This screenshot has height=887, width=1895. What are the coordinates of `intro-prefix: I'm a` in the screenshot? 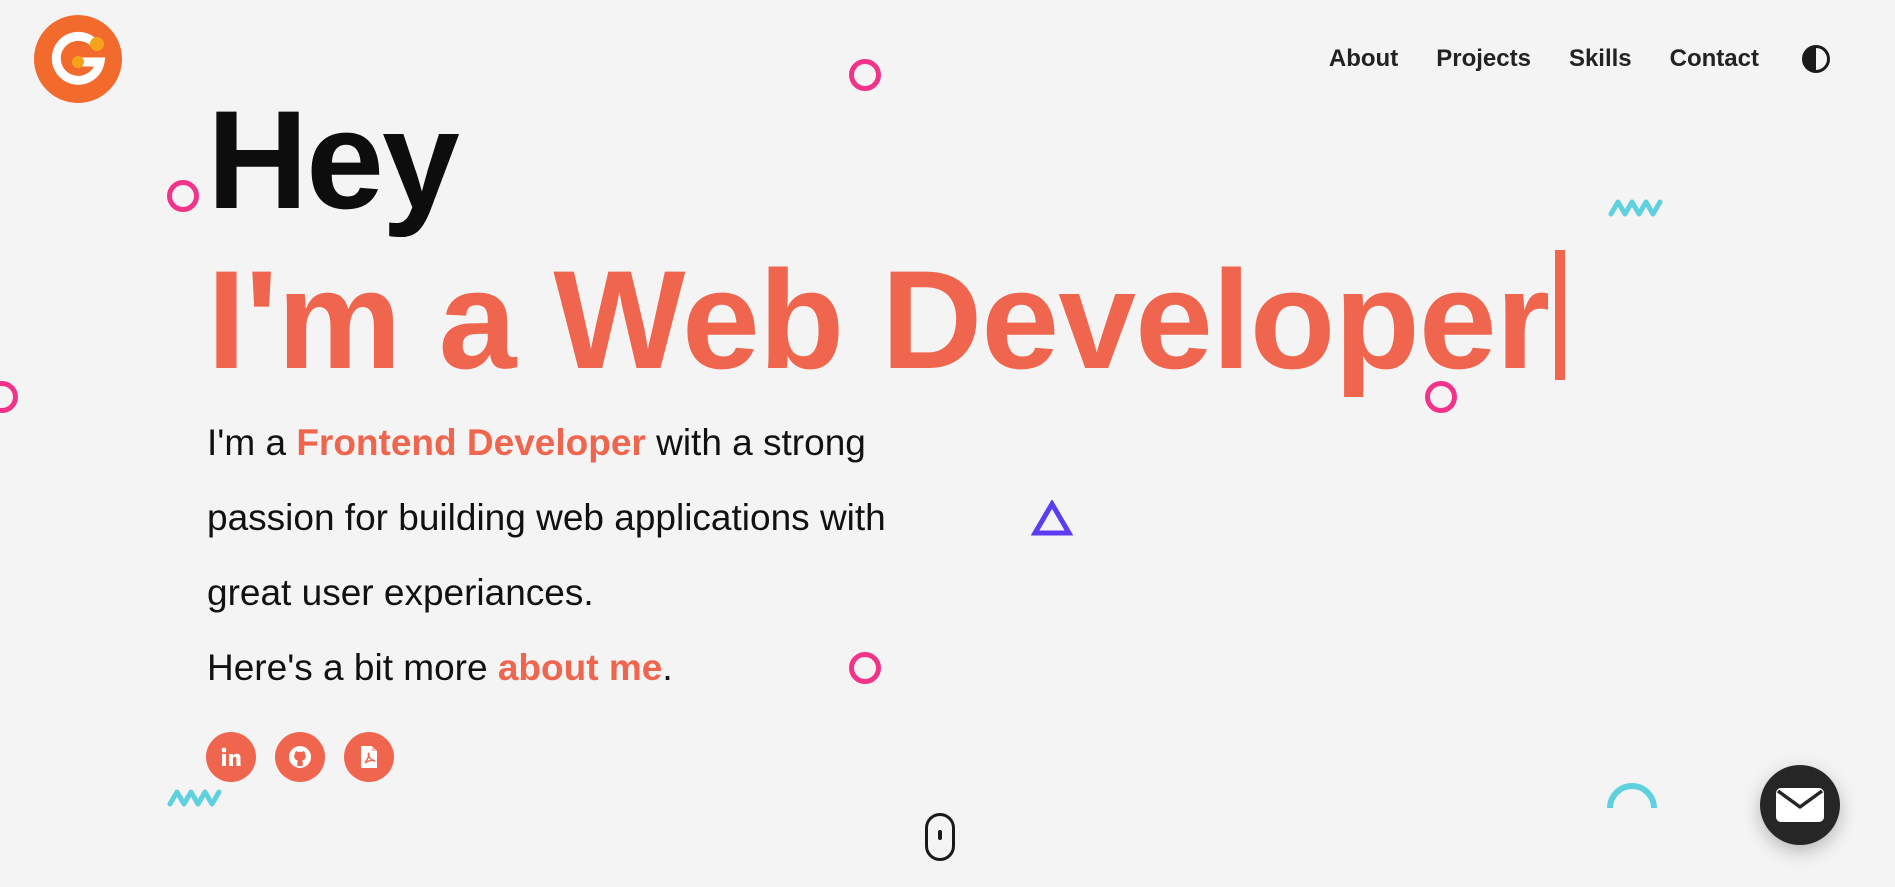 It's located at (252, 442).